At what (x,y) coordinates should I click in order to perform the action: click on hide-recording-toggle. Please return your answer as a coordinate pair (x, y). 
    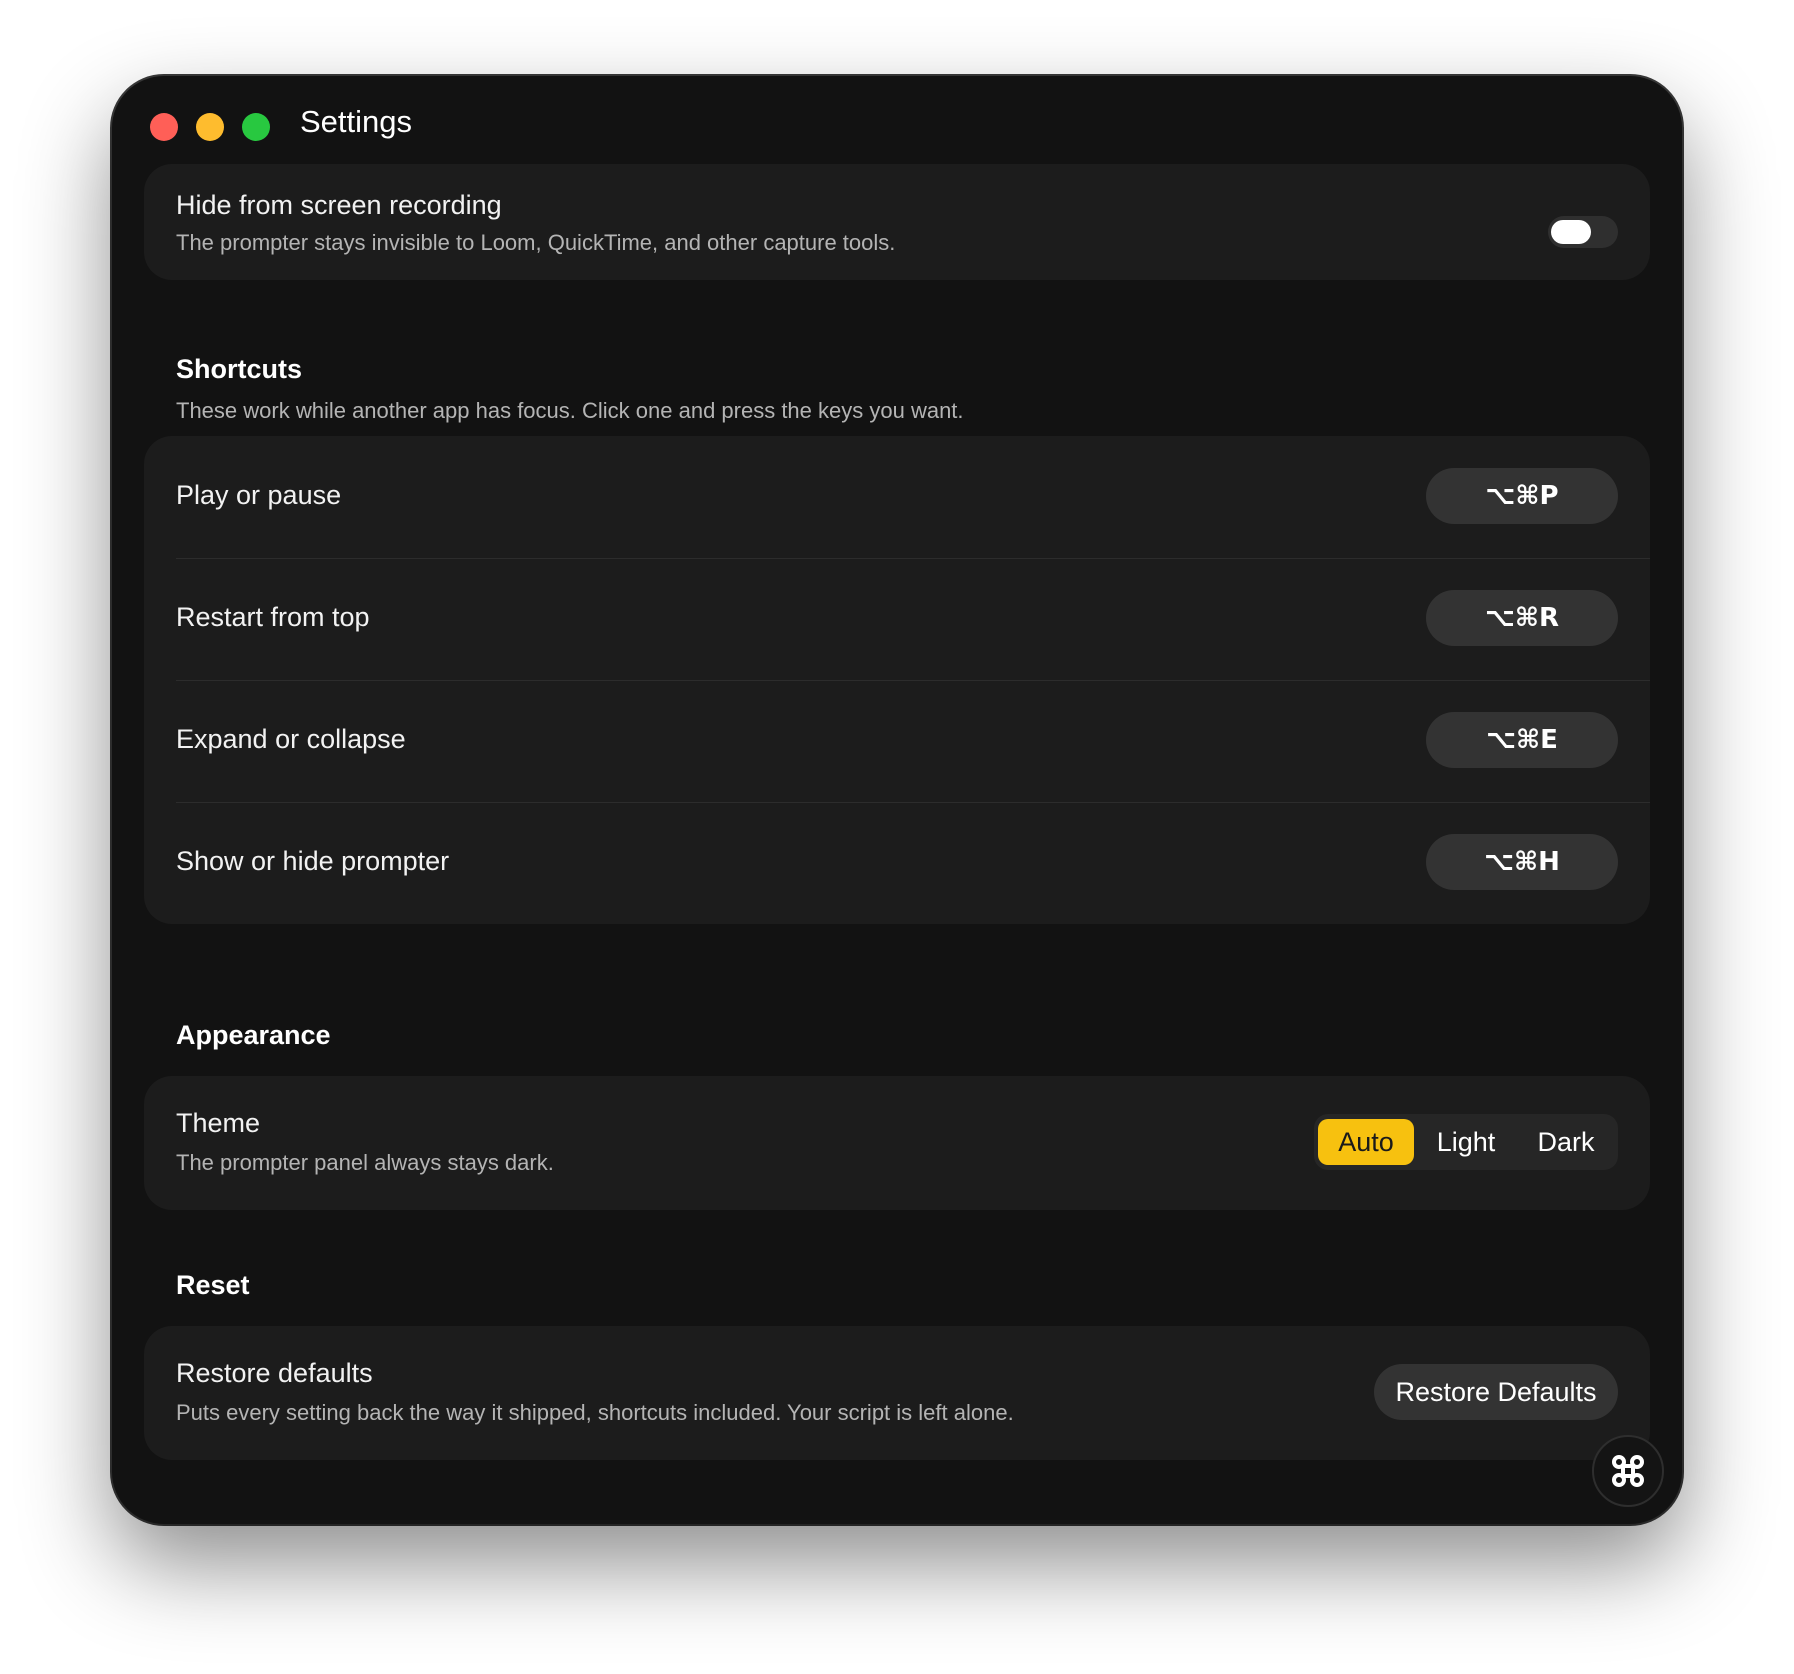
    Looking at the image, I should click on (1583, 232).